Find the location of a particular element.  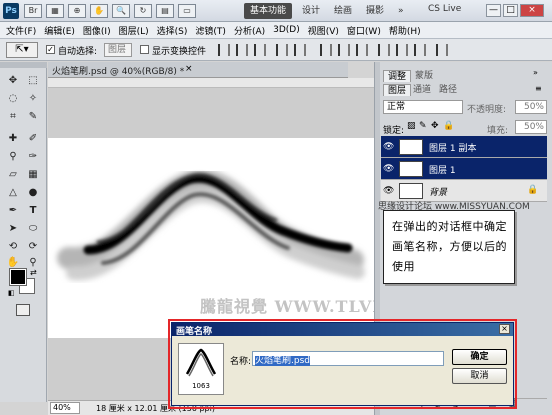

clone-stamp-icon: ⚲ is located at coordinates (13, 156).